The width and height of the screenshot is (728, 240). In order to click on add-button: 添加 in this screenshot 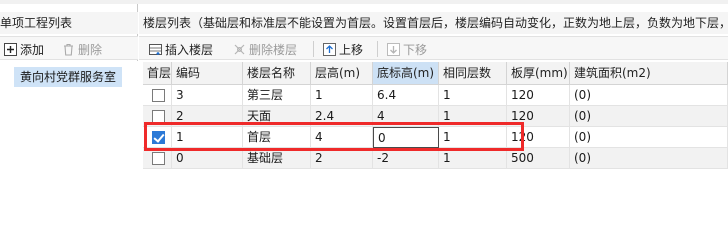, I will do `click(24, 49)`.